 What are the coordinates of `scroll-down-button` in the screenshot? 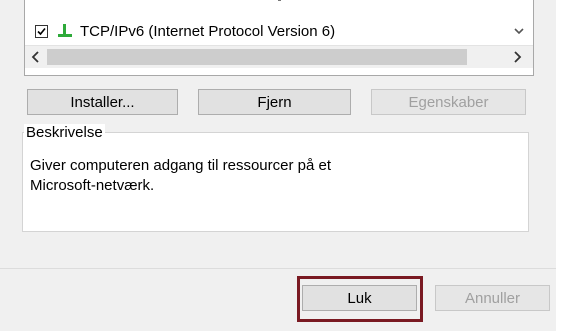 It's located at (519, 31).